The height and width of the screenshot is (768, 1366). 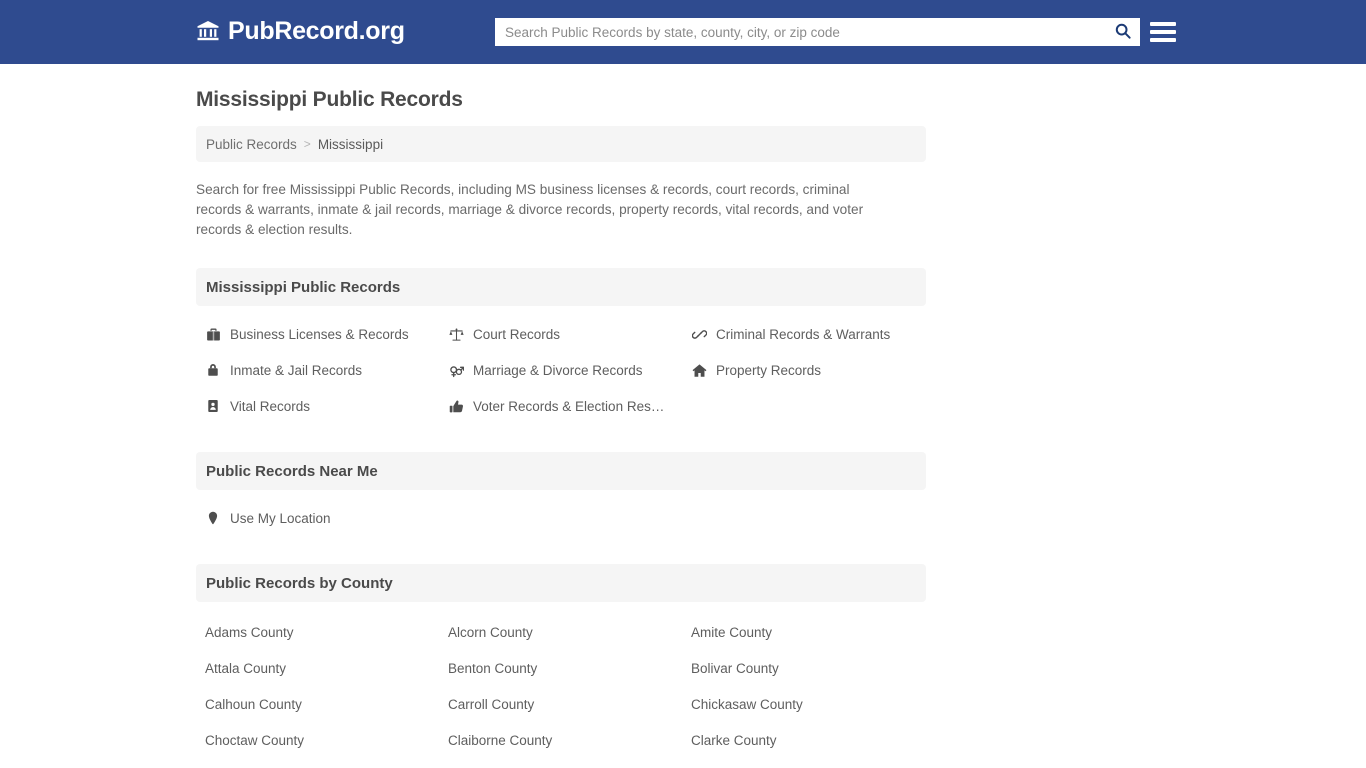 I want to click on search-icon, so click(x=1123, y=32).